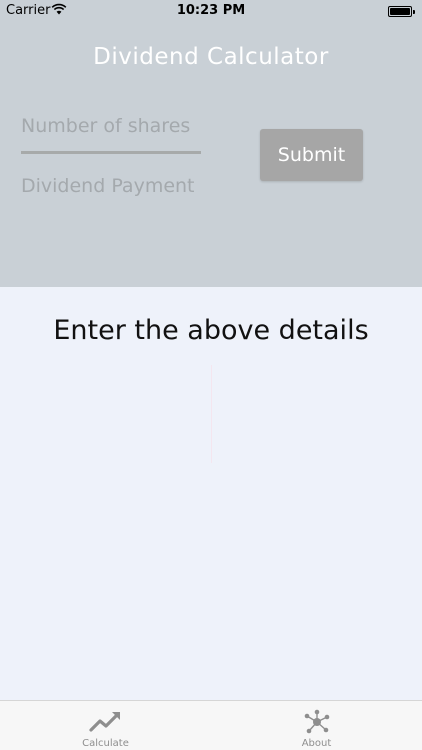  Describe the element at coordinates (111, 152) in the screenshot. I see `shares-input-underline` at that location.